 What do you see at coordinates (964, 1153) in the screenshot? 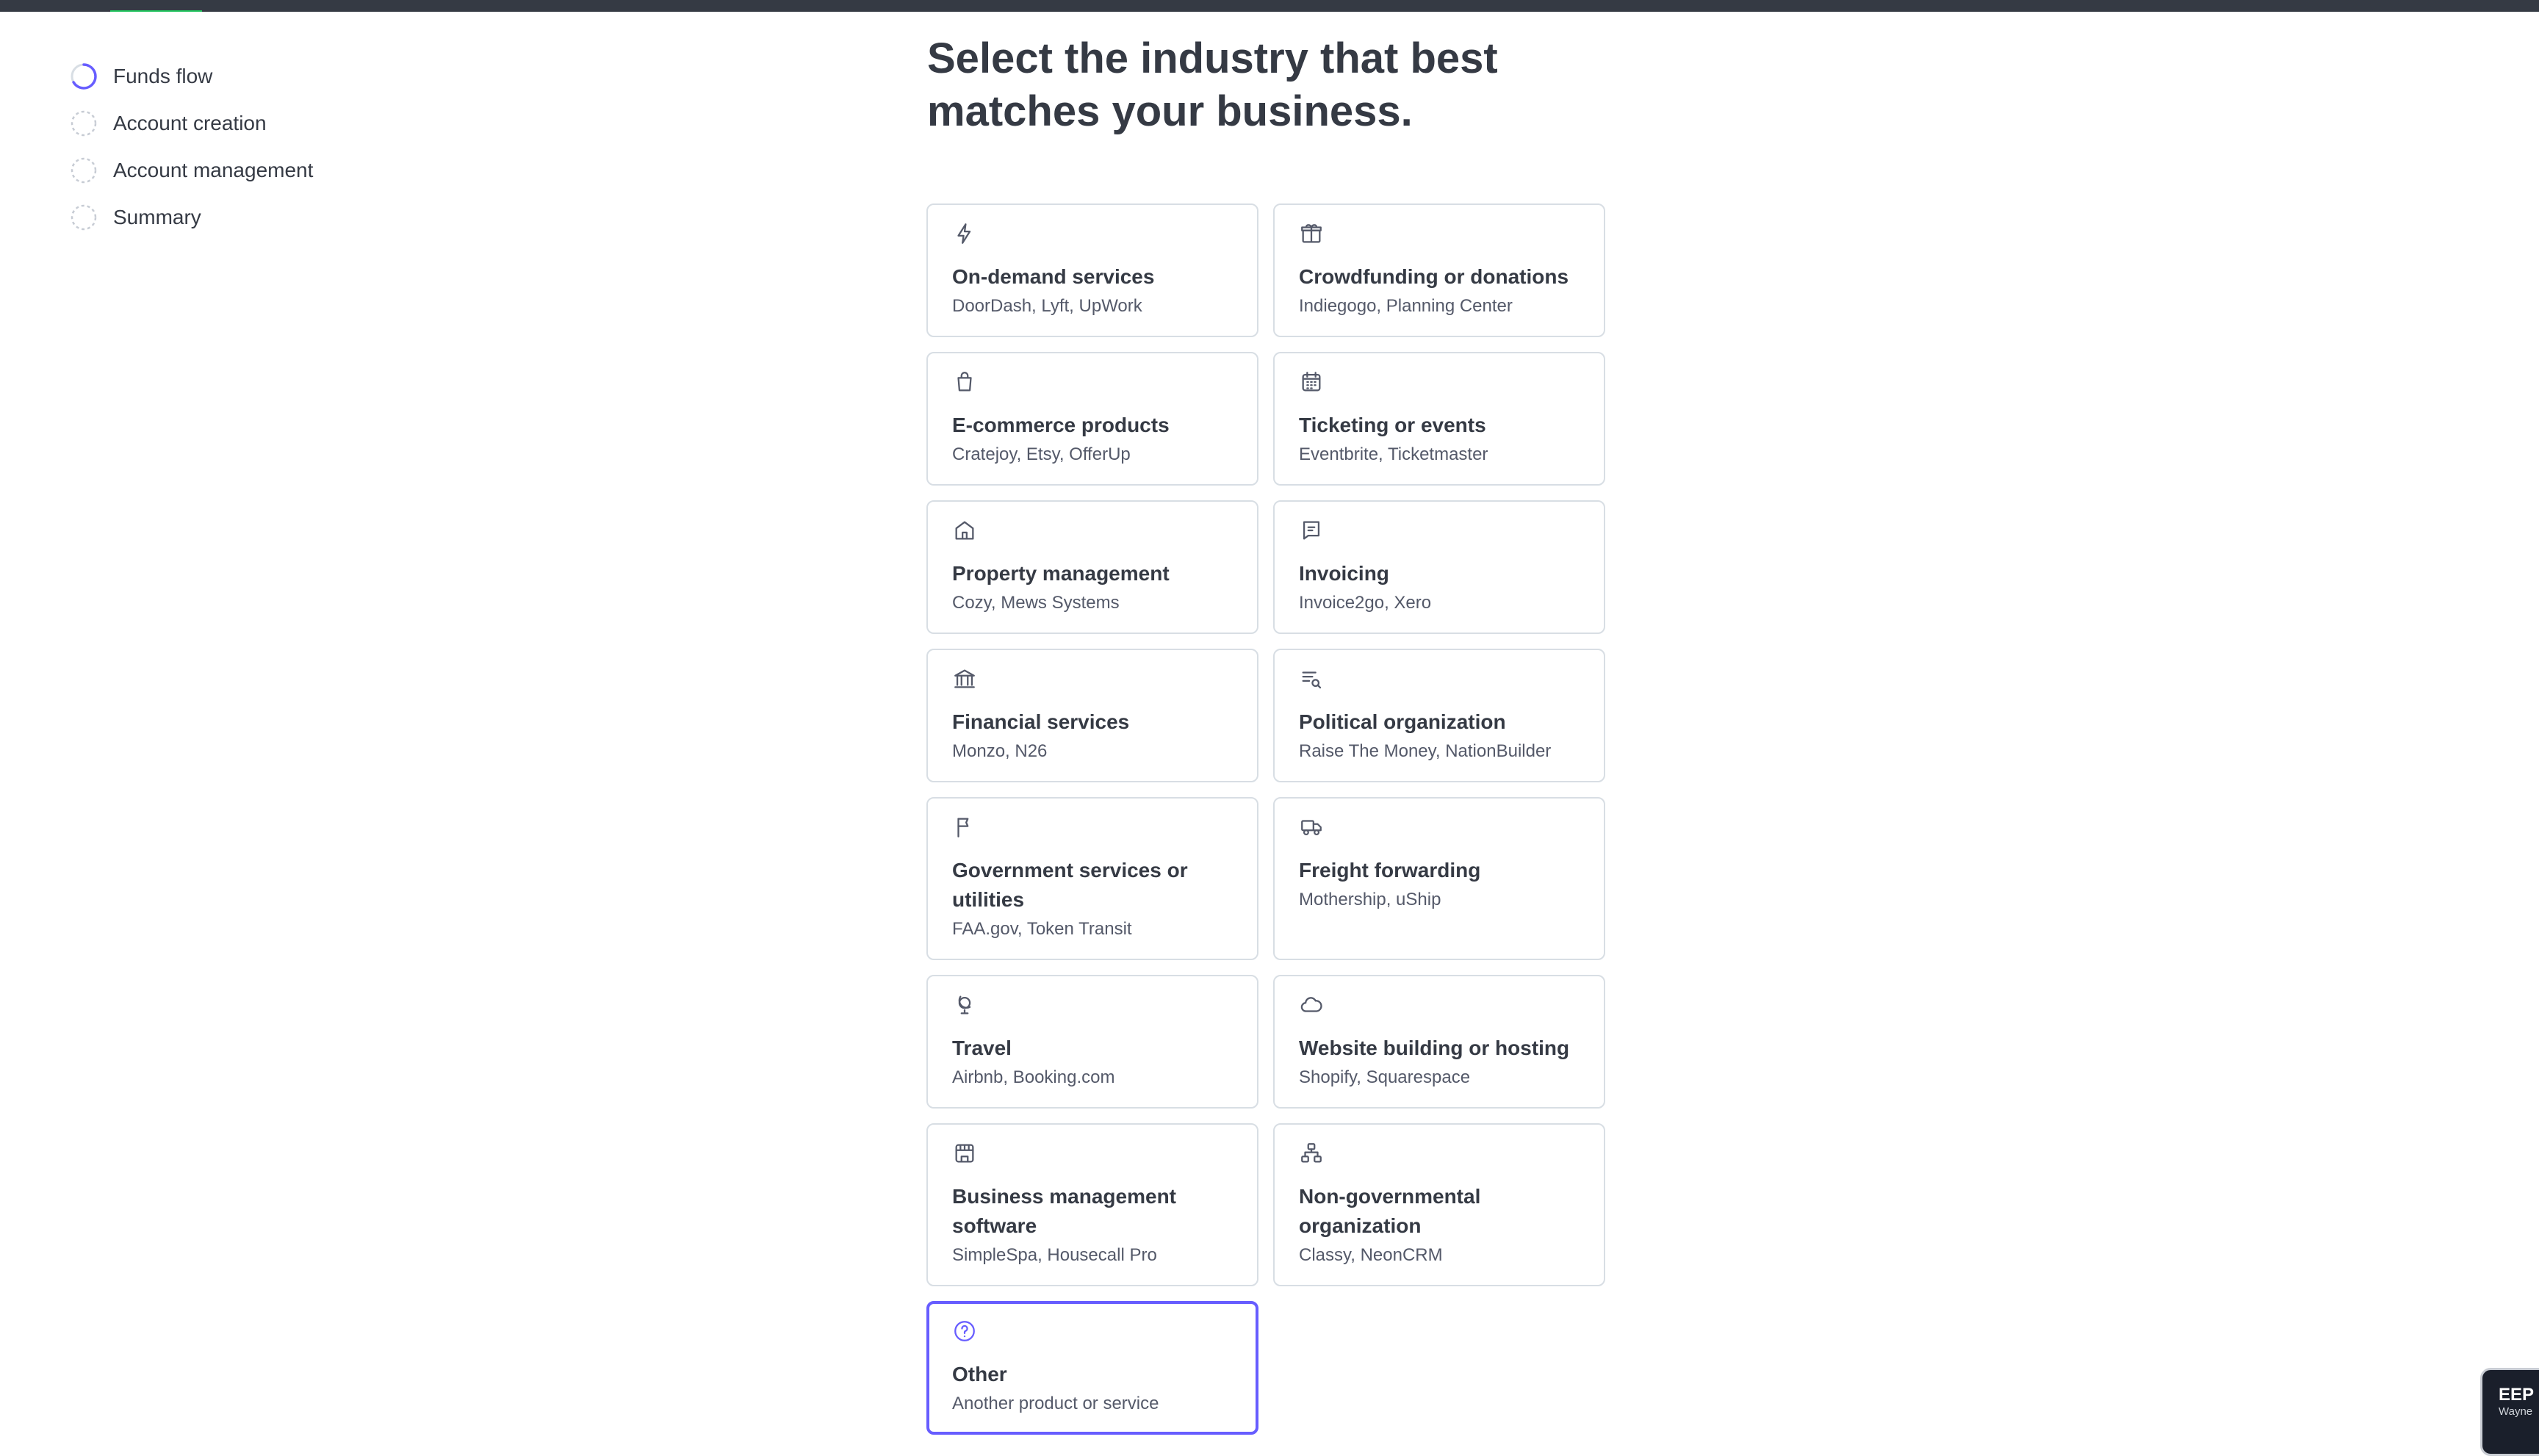
I see `storefront-icon` at bounding box center [964, 1153].